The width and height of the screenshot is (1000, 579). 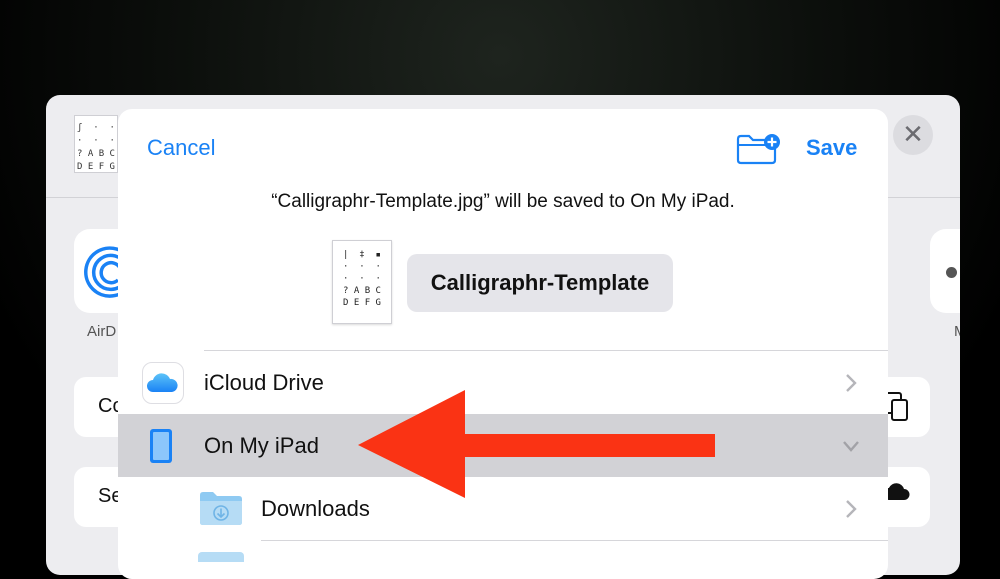 What do you see at coordinates (536, 444) in the screenshot?
I see `annotation-arrow-icon` at bounding box center [536, 444].